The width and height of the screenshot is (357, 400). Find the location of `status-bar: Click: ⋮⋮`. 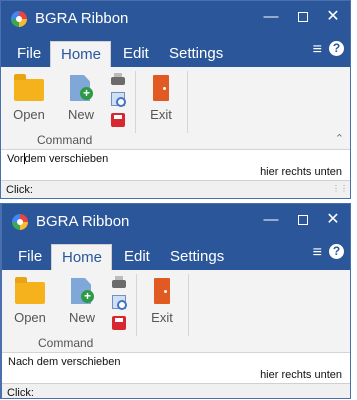

status-bar: Click: ⋮⋮ is located at coordinates (175, 189).